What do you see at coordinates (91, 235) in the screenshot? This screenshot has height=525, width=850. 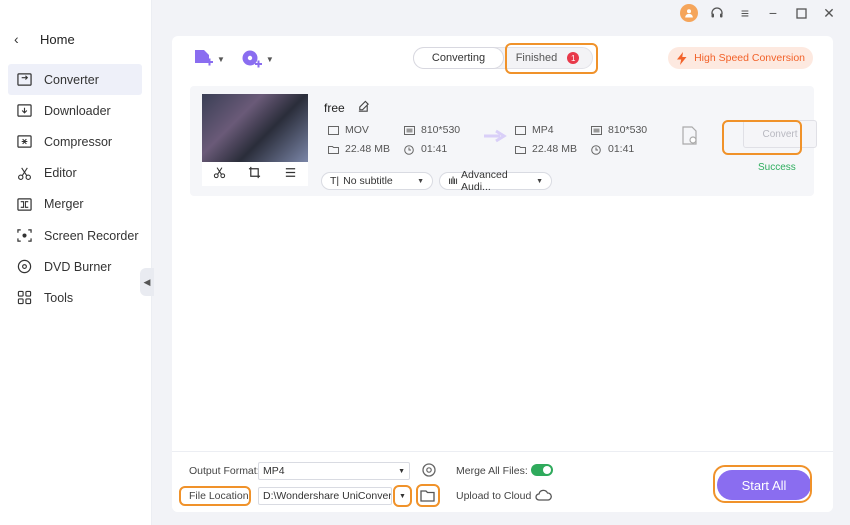 I see `sidebar-item-label: Screen Recorder` at bounding box center [91, 235].